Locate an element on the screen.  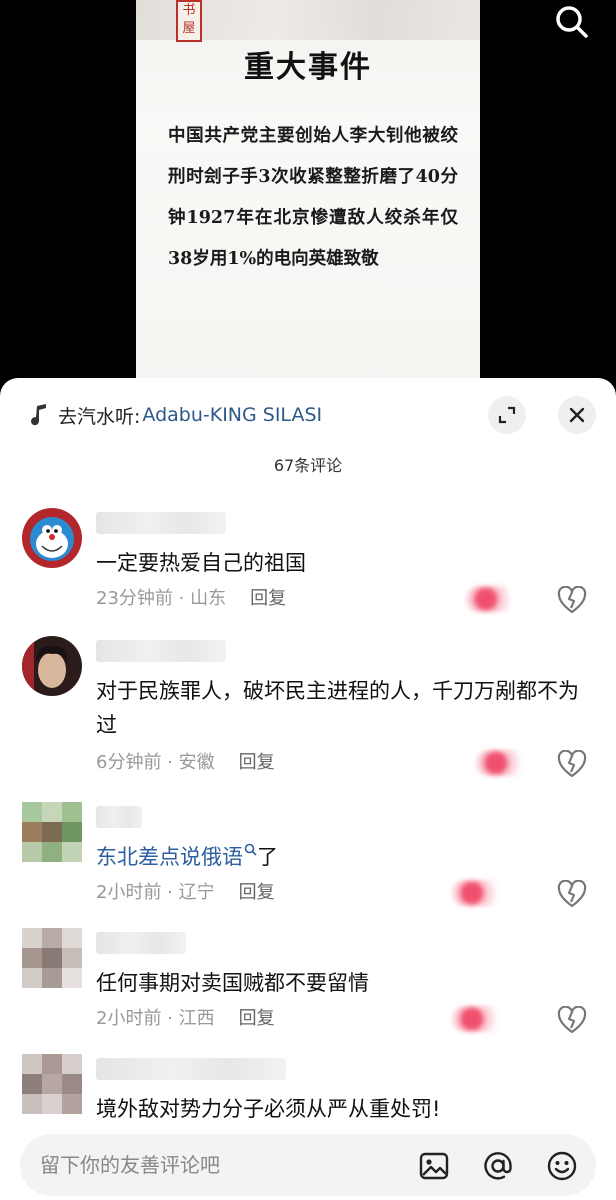
comment-input is located at coordinates (220, 1165).